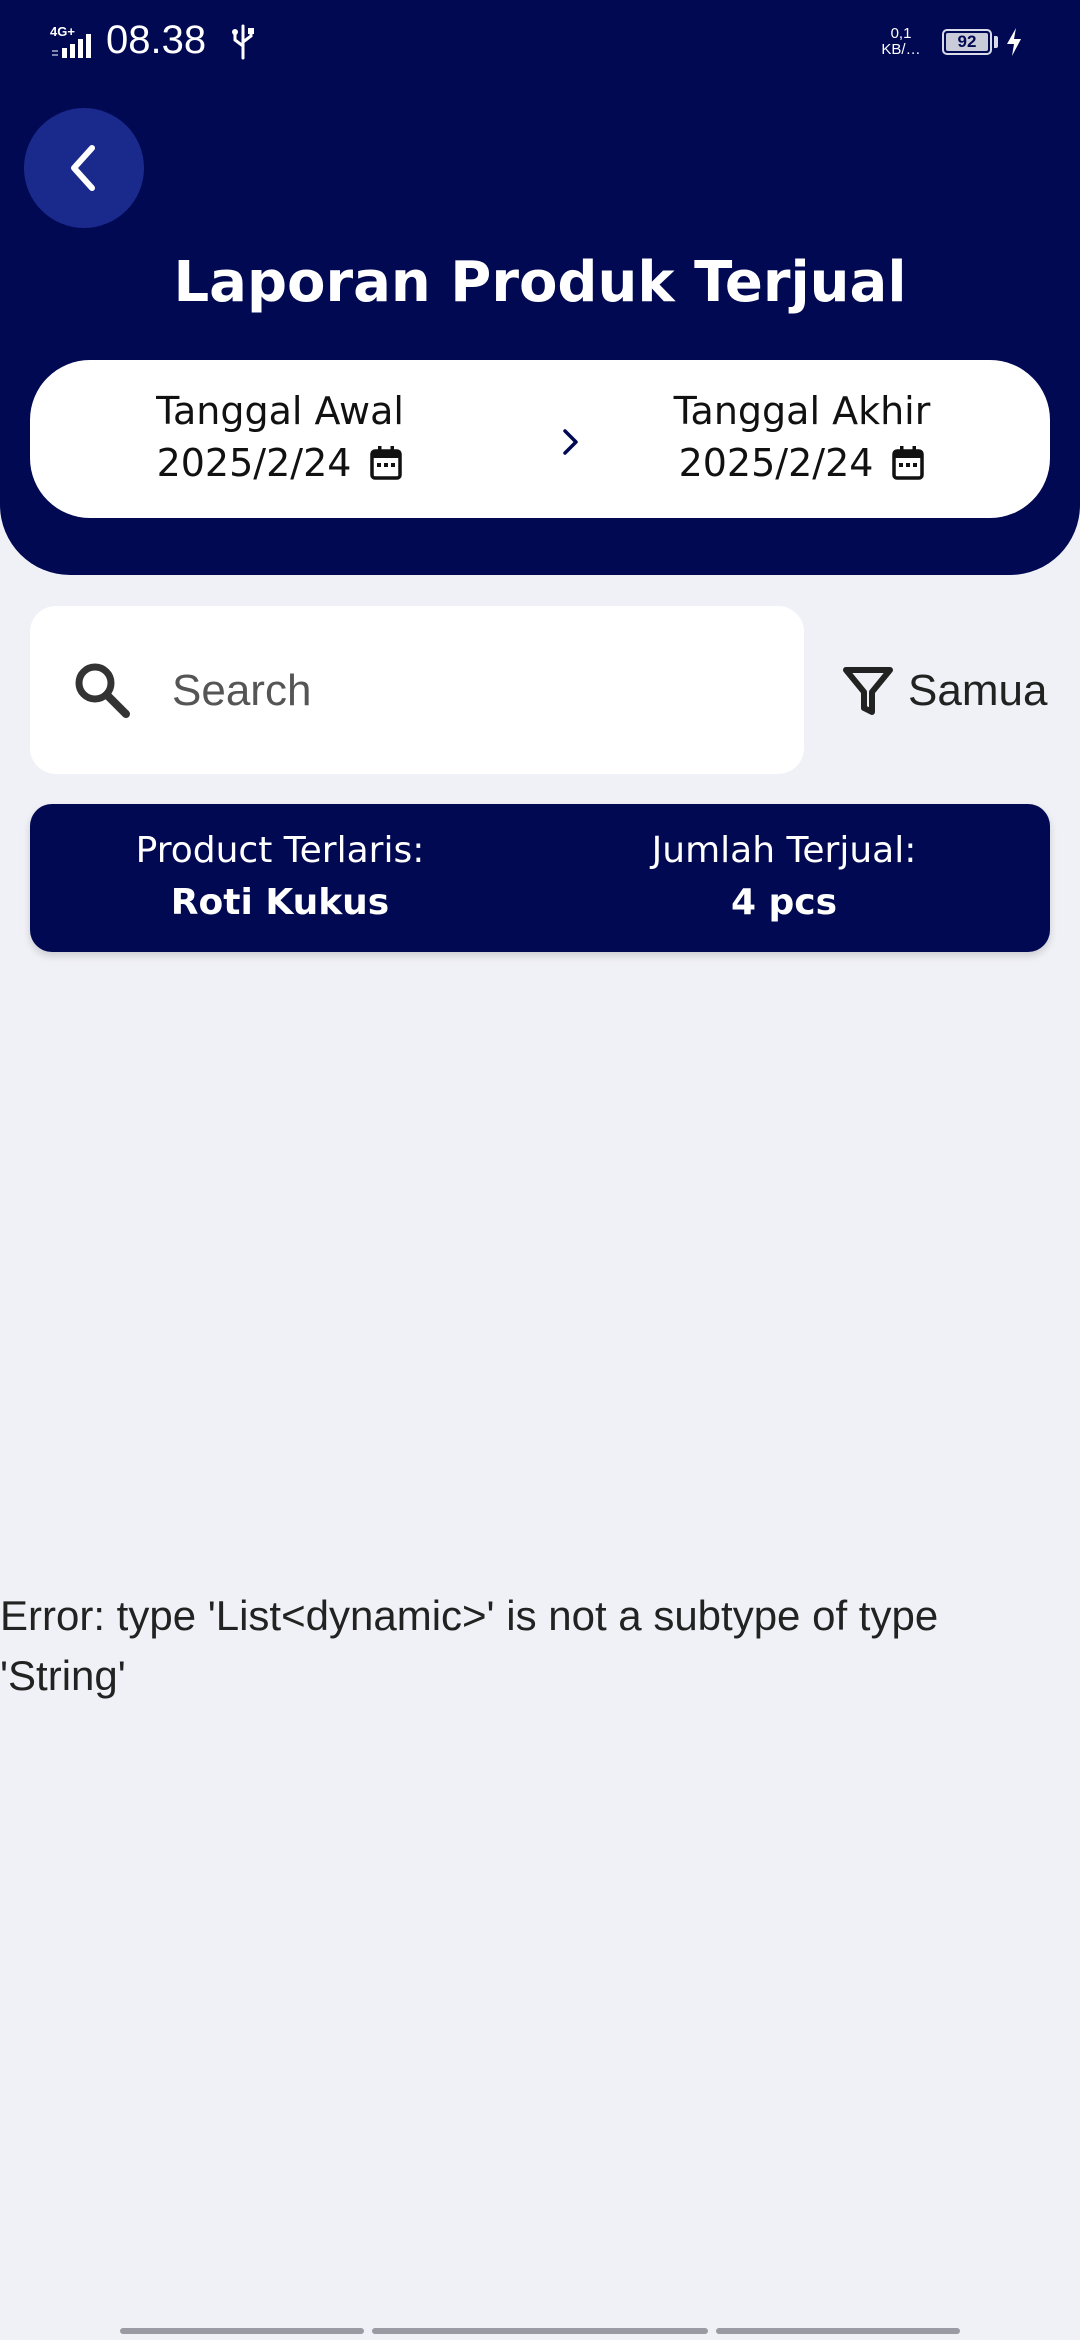  What do you see at coordinates (280, 850) in the screenshot?
I see `best-product-label: Product Terlaris:` at bounding box center [280, 850].